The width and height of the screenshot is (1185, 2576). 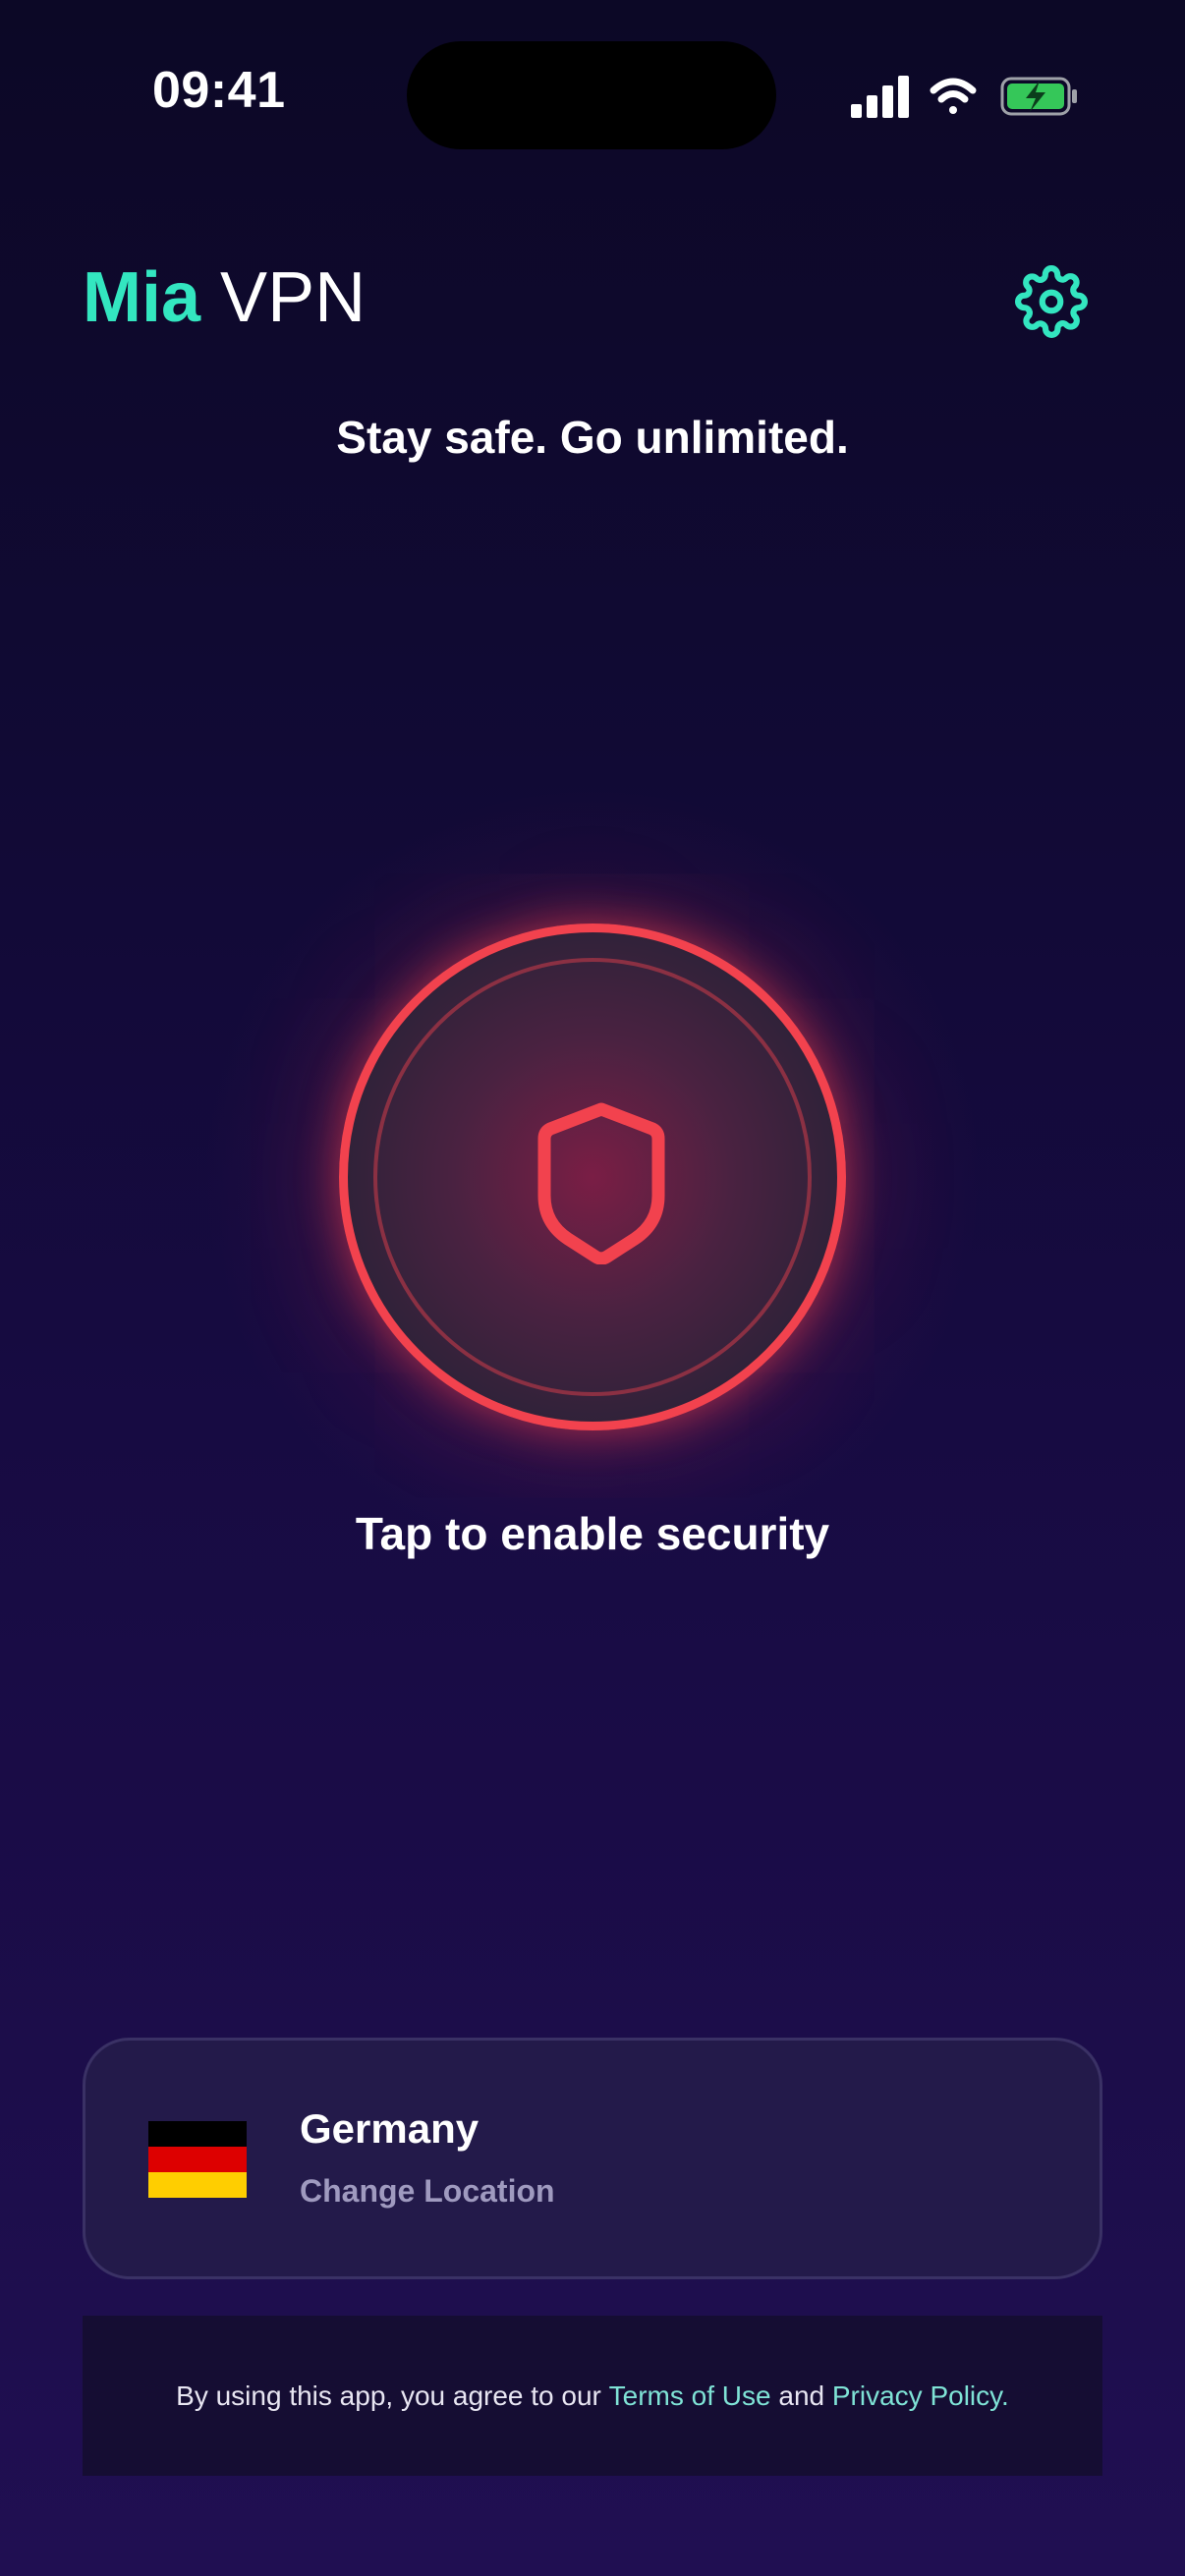 I want to click on wifi-icon, so click(x=954, y=96).